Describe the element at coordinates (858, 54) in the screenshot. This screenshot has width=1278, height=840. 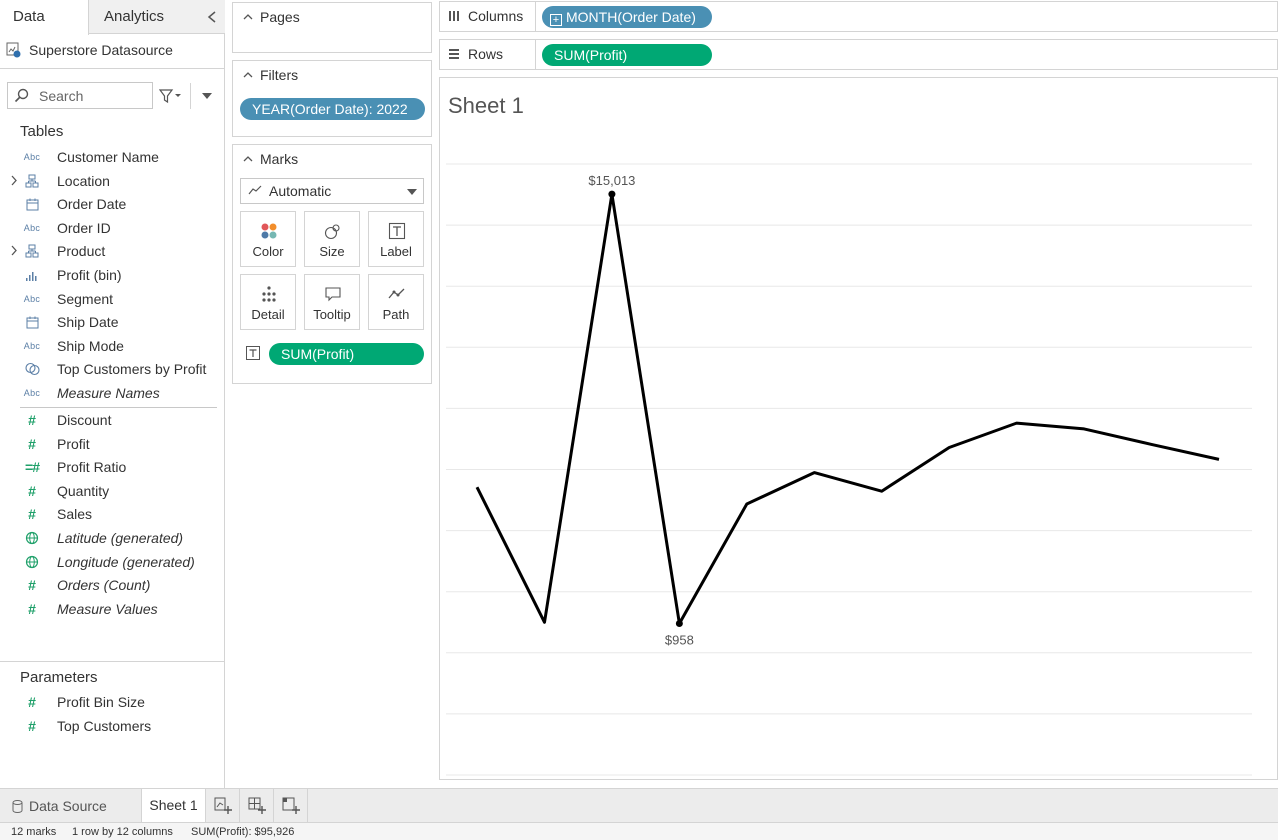
I see `rows-shelf: Rows SUM(Profit)` at that location.